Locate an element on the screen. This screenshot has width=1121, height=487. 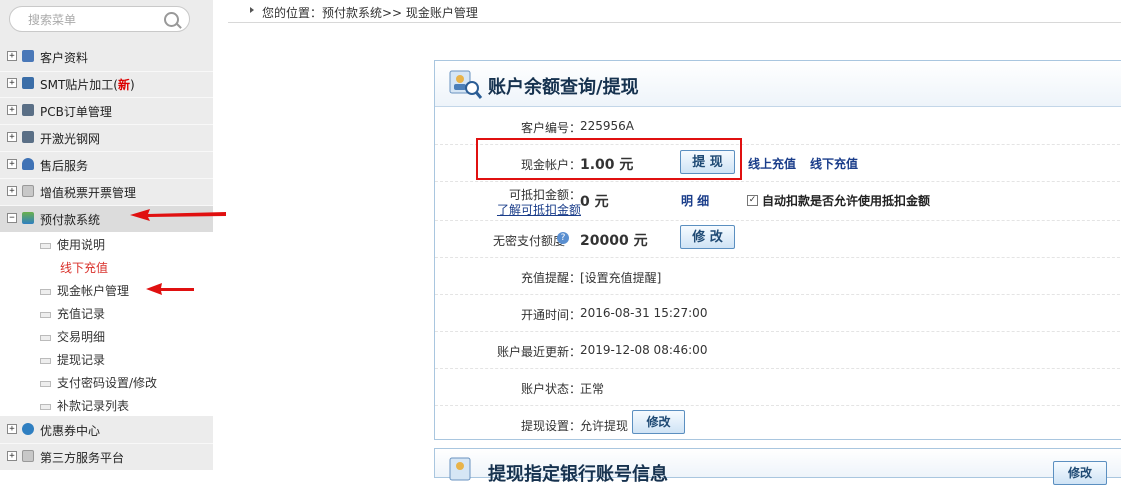
wallet-icon is located at coordinates (28, 218).